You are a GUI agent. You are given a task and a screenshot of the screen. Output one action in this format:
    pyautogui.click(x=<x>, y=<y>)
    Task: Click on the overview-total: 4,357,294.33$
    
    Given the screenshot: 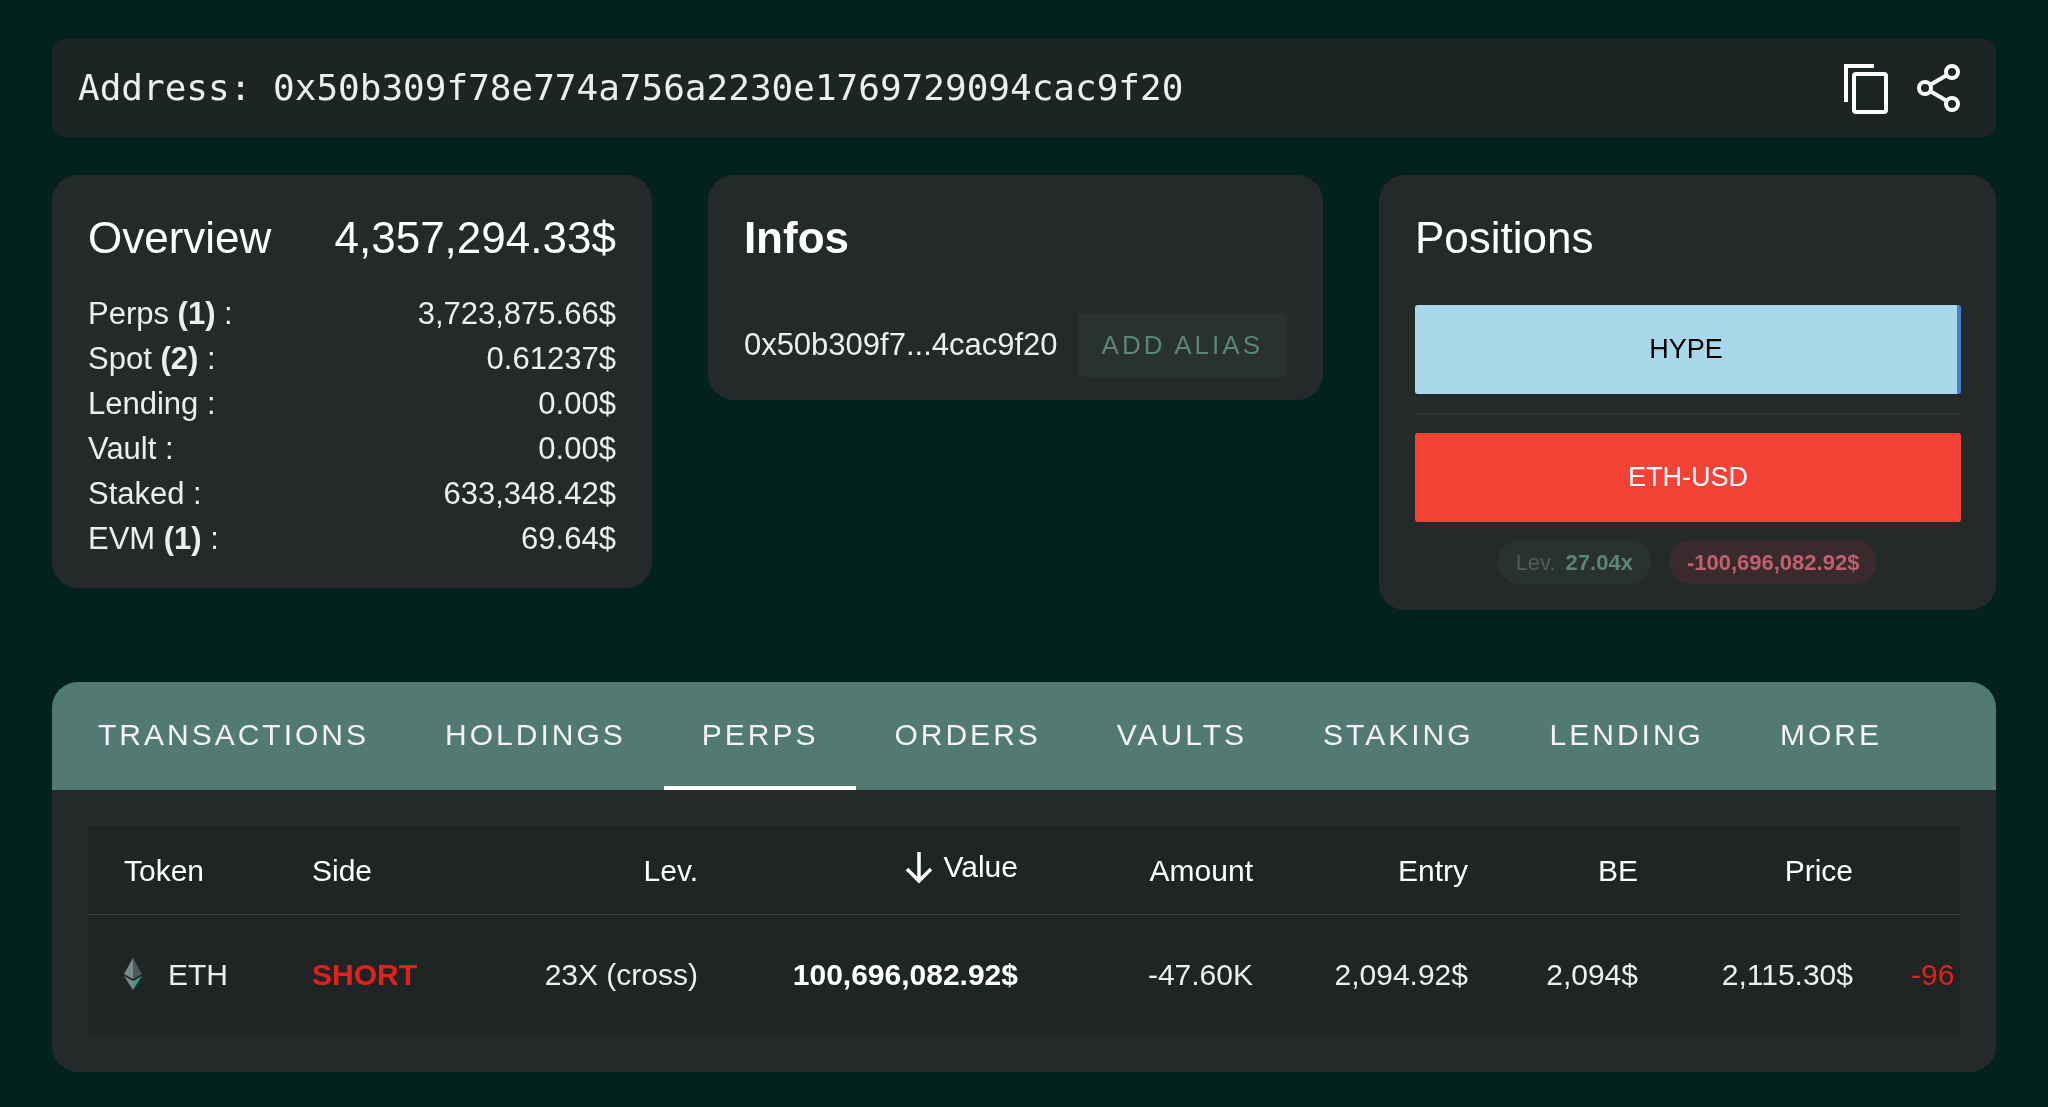 What is the action you would take?
    pyautogui.click(x=475, y=238)
    